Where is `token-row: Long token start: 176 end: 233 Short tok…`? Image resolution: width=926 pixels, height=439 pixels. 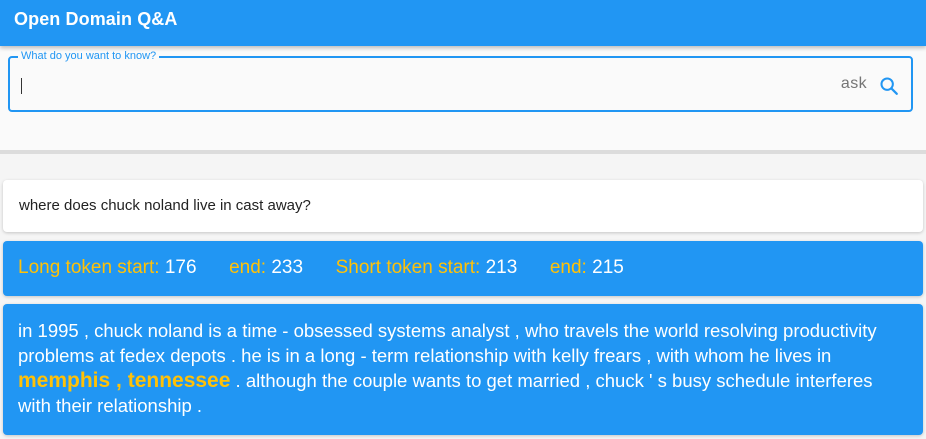 token-row: Long token start: 176 end: 233 Short tok… is located at coordinates (321, 268).